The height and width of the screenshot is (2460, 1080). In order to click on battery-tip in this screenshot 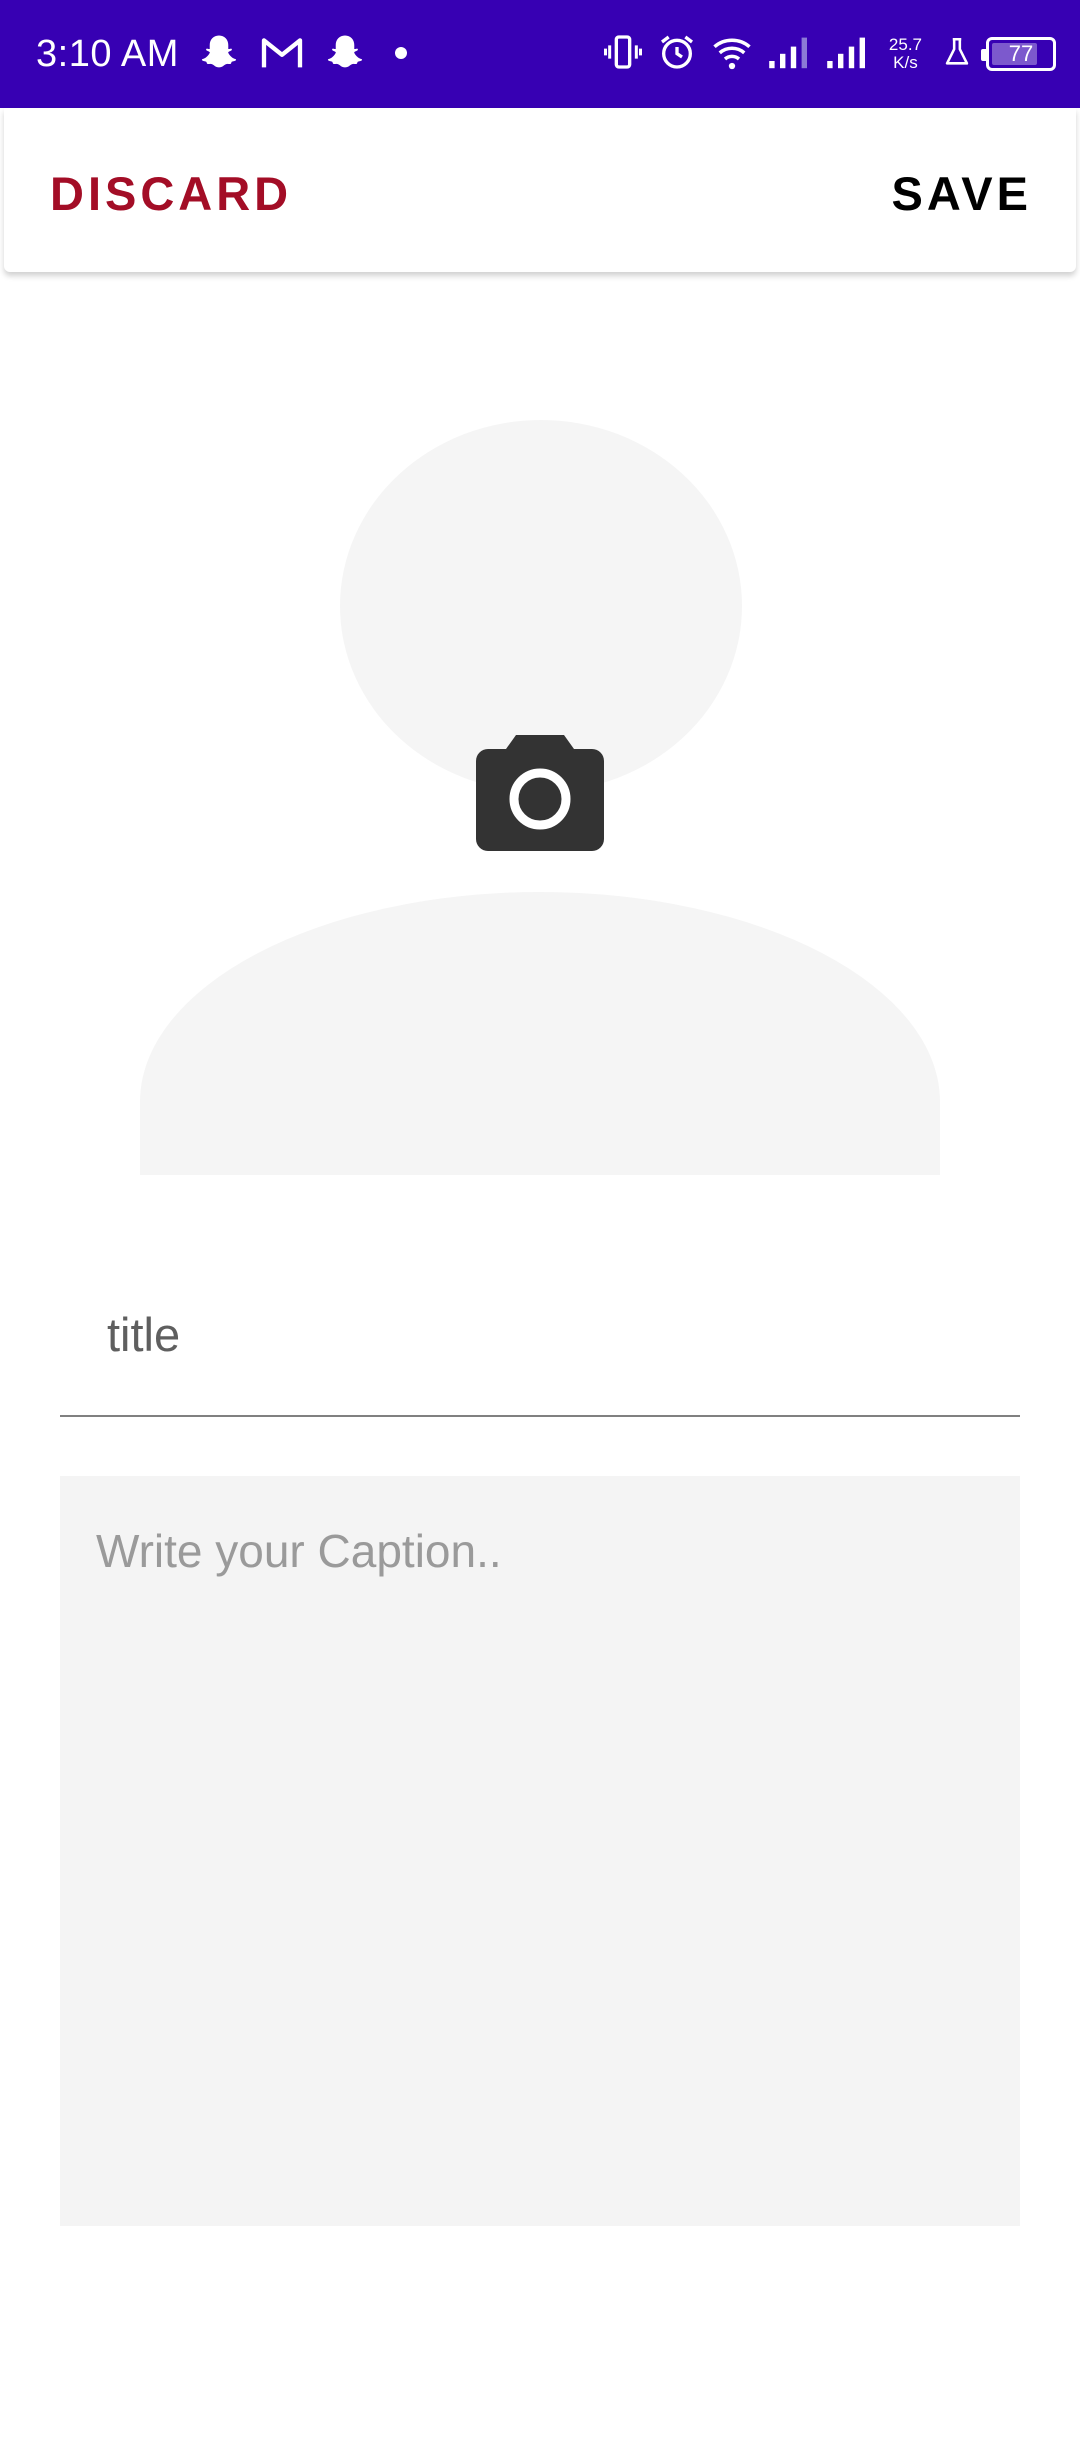, I will do `click(983, 55)`.